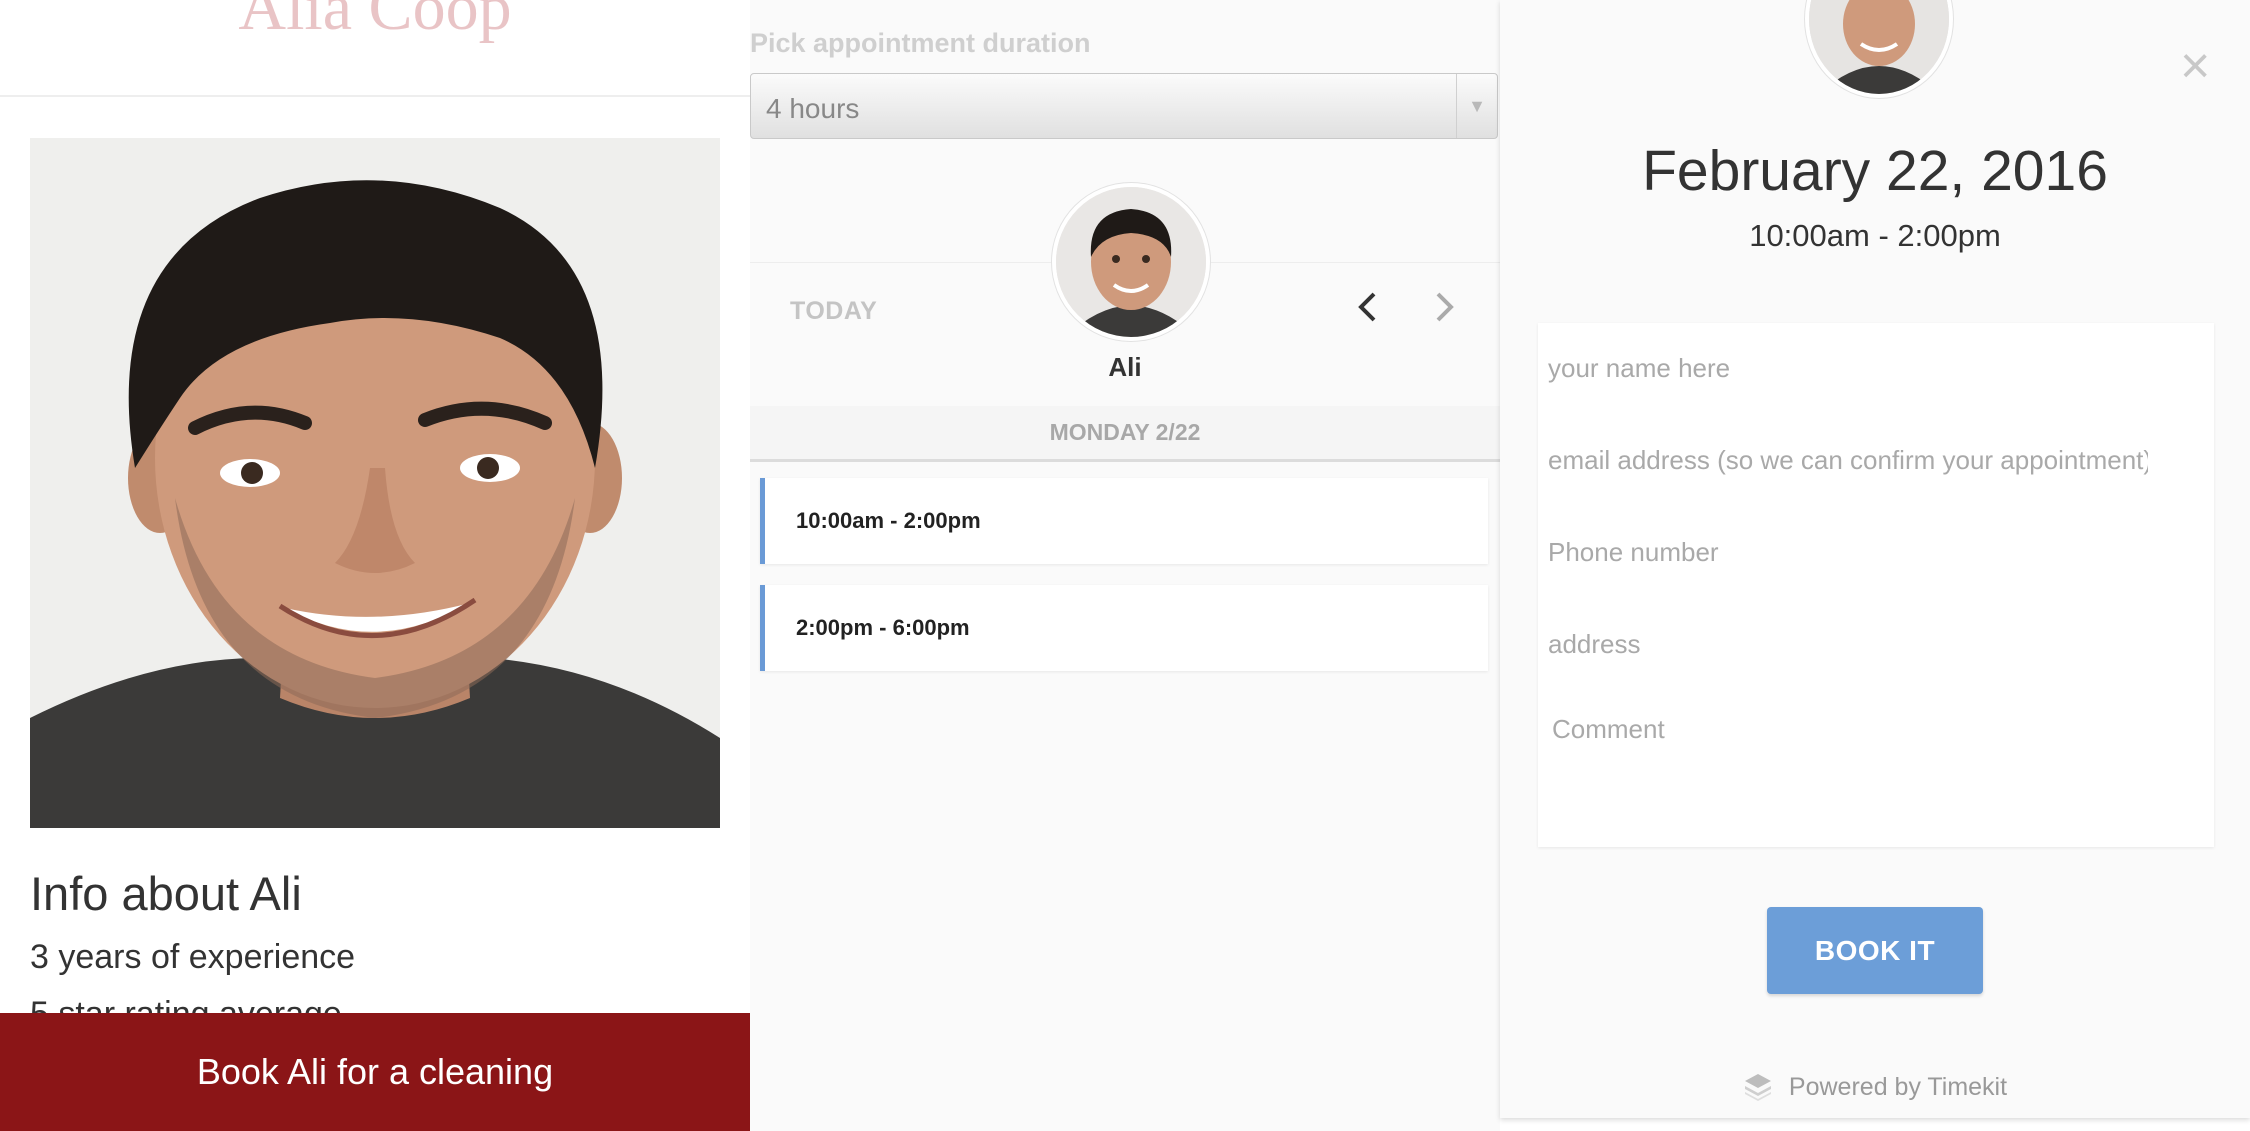  What do you see at coordinates (920, 43) in the screenshot?
I see `duration-label: Pick appointment duration` at bounding box center [920, 43].